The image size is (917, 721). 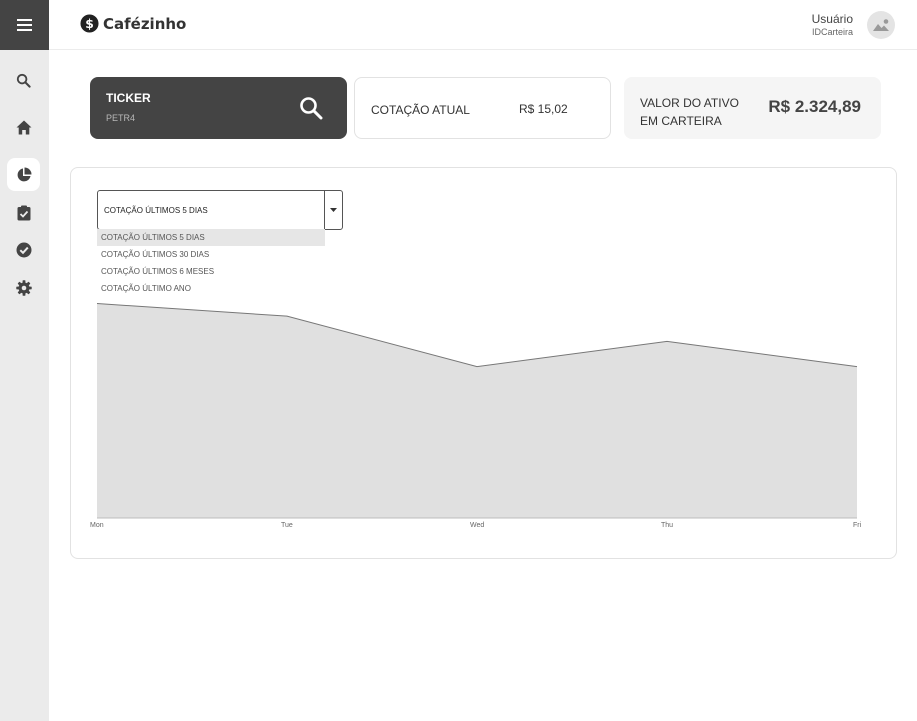 What do you see at coordinates (211, 288) in the screenshot?
I see `period-option-1-year: COTAÇÃO ÚLTIMO ANO` at bounding box center [211, 288].